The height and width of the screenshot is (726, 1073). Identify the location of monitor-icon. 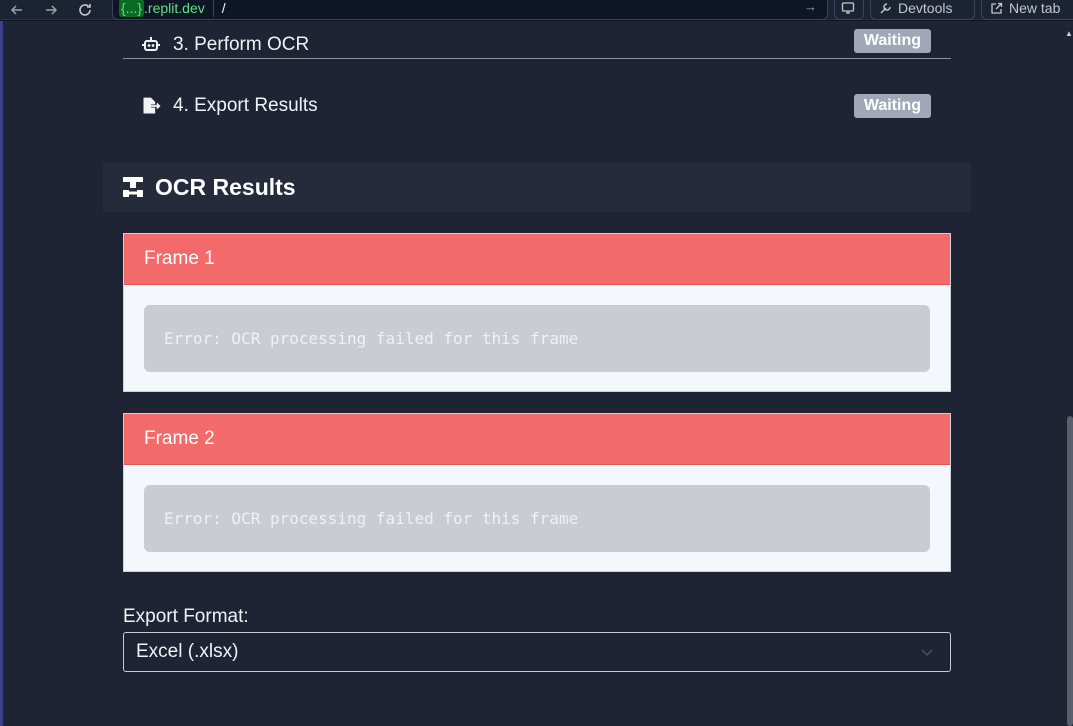
(848, 8).